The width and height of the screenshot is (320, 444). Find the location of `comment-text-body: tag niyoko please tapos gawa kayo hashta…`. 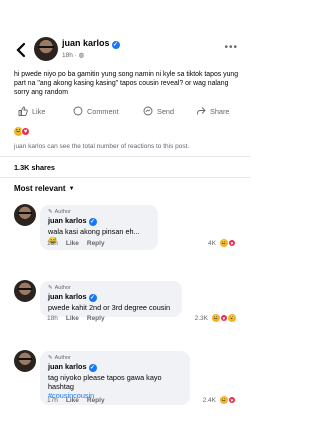

comment-text-body: tag niyoko please tapos gawa kayo hashta… is located at coordinates (105, 382).